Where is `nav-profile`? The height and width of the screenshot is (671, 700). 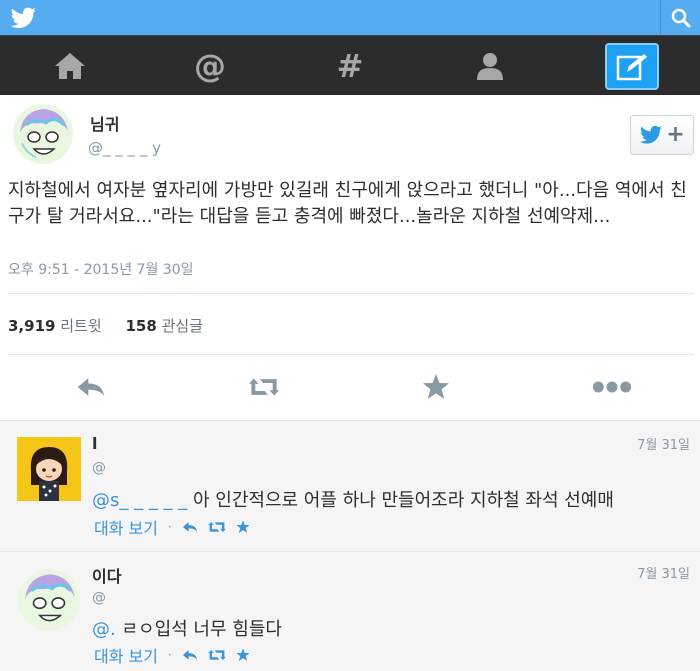 nav-profile is located at coordinates (490, 66).